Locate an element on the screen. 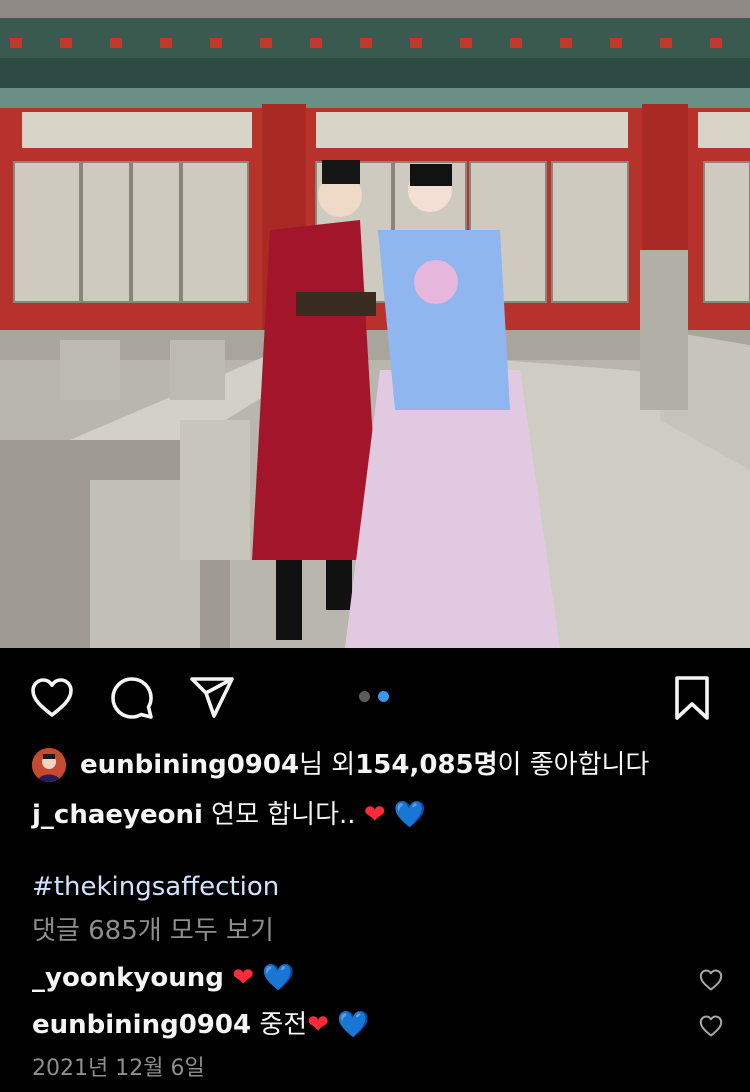  comment-item: _yoonkyoung ❤ 💙 is located at coordinates (163, 978).